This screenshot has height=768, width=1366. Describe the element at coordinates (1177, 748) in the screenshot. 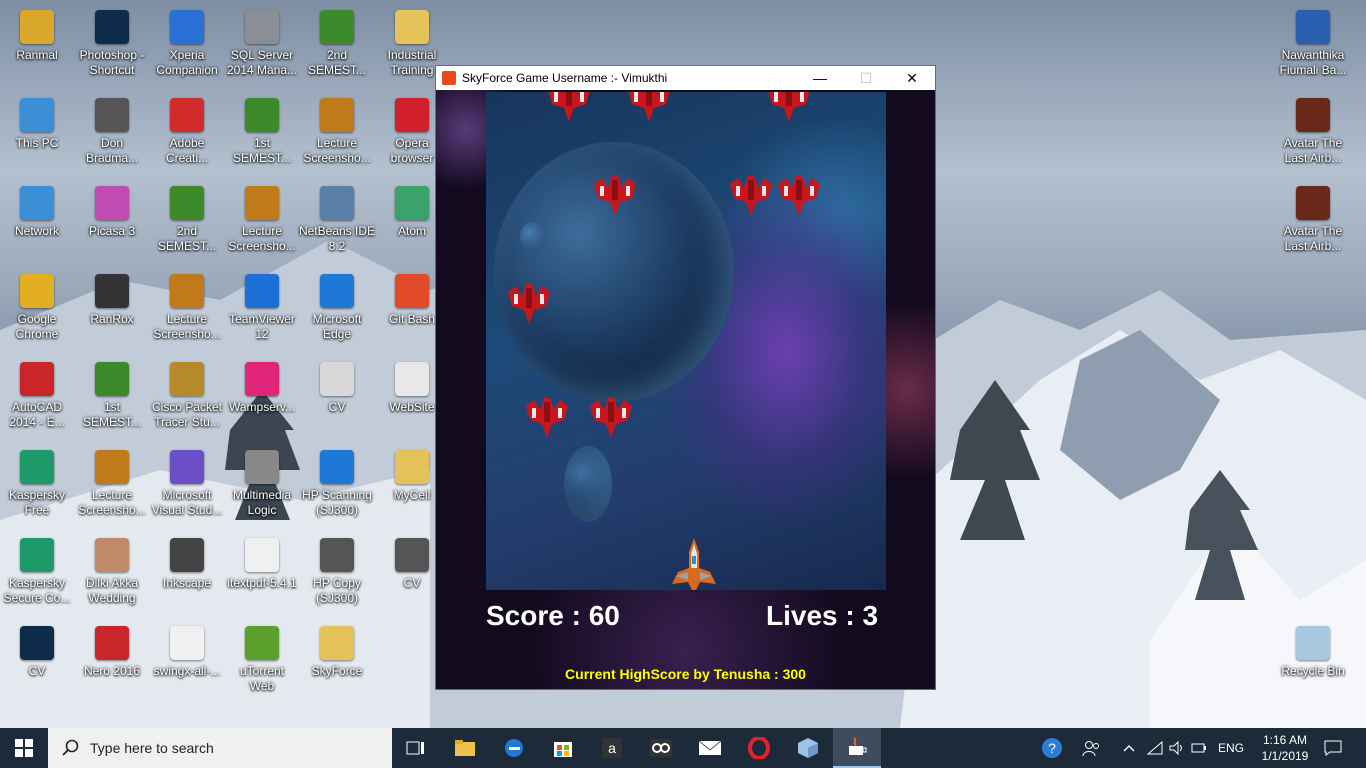

I see `volume-tray-button` at that location.